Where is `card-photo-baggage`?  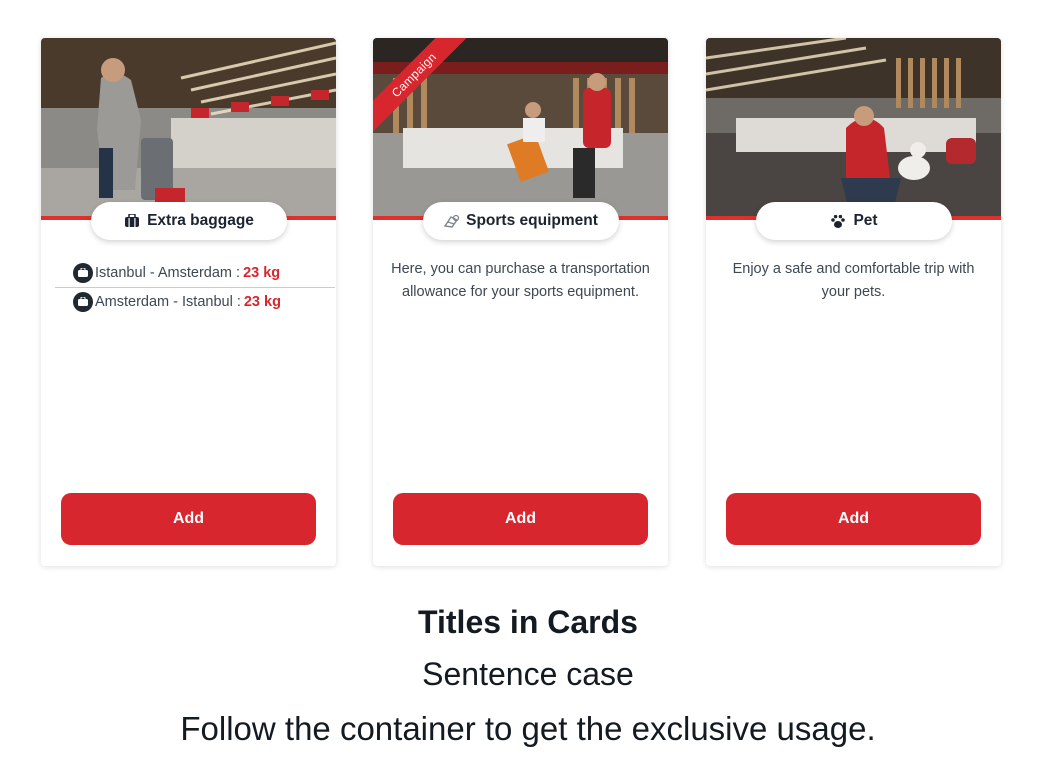 card-photo-baggage is located at coordinates (188, 129).